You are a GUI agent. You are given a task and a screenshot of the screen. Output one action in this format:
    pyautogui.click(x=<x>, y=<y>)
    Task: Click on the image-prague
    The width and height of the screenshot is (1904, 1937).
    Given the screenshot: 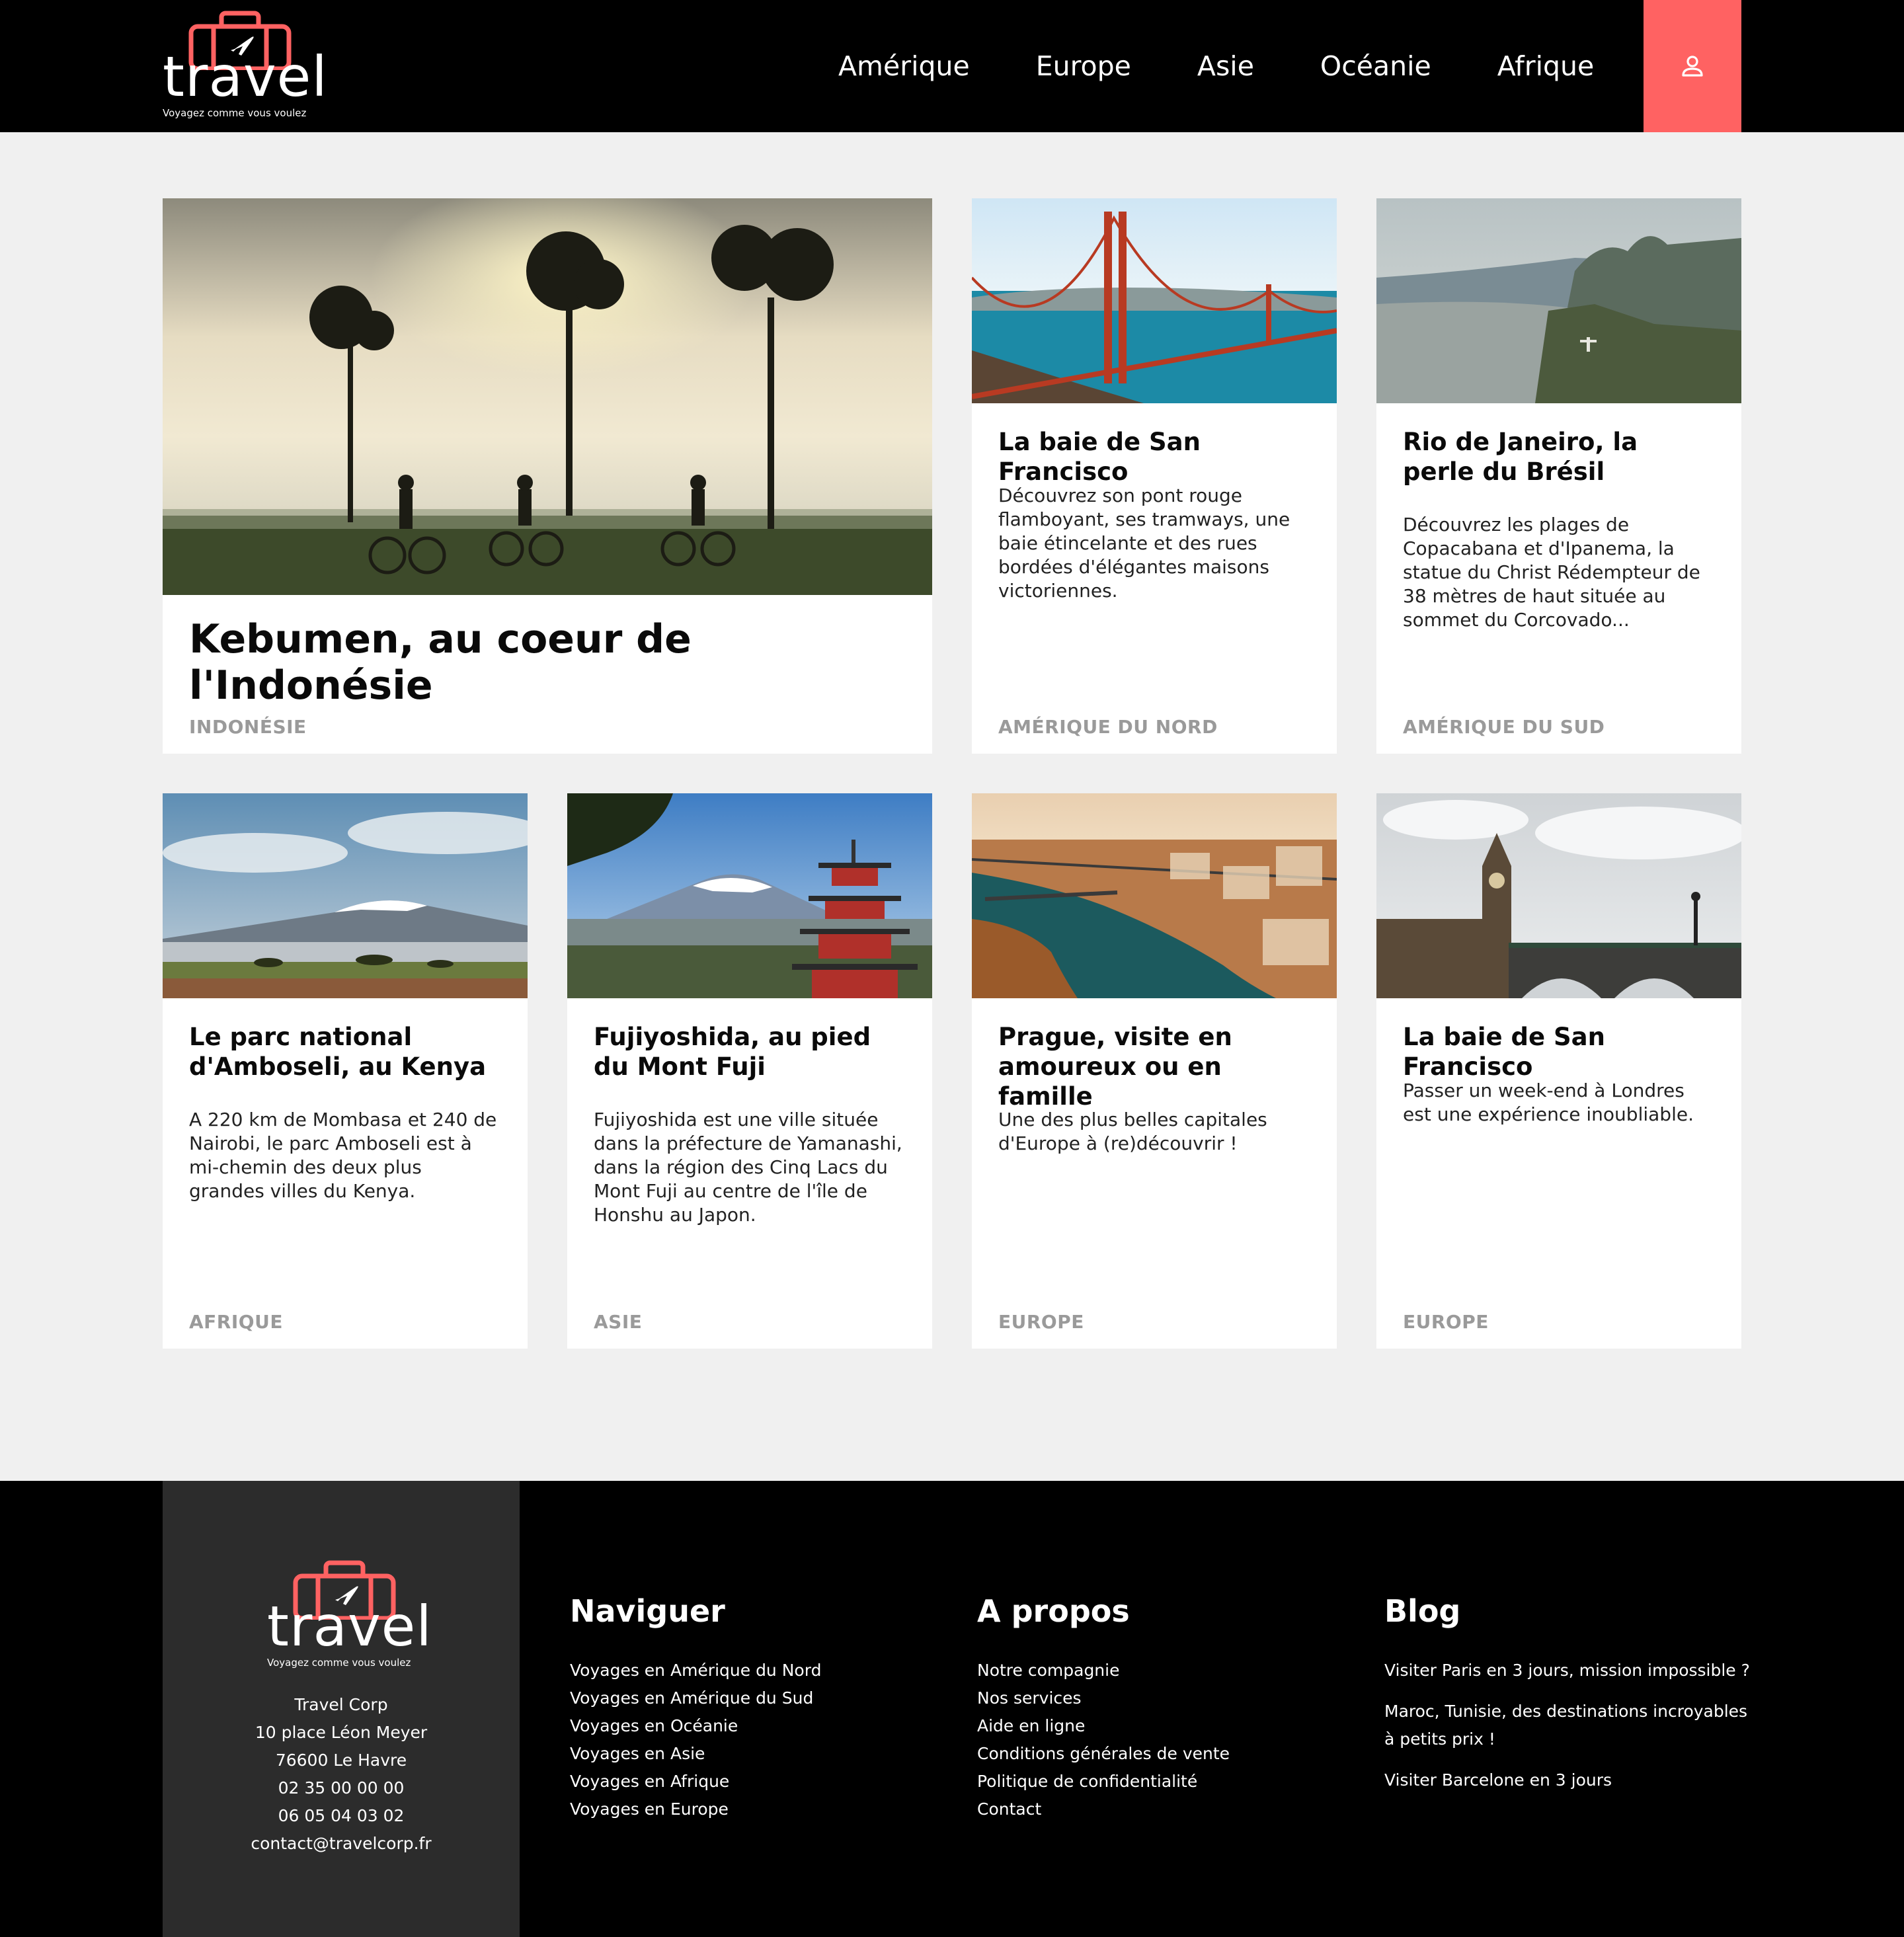 What is the action you would take?
    pyautogui.click(x=1154, y=896)
    